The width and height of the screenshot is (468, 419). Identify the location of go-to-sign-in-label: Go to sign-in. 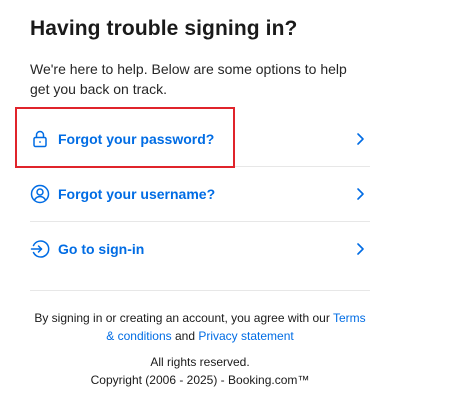
(101, 249).